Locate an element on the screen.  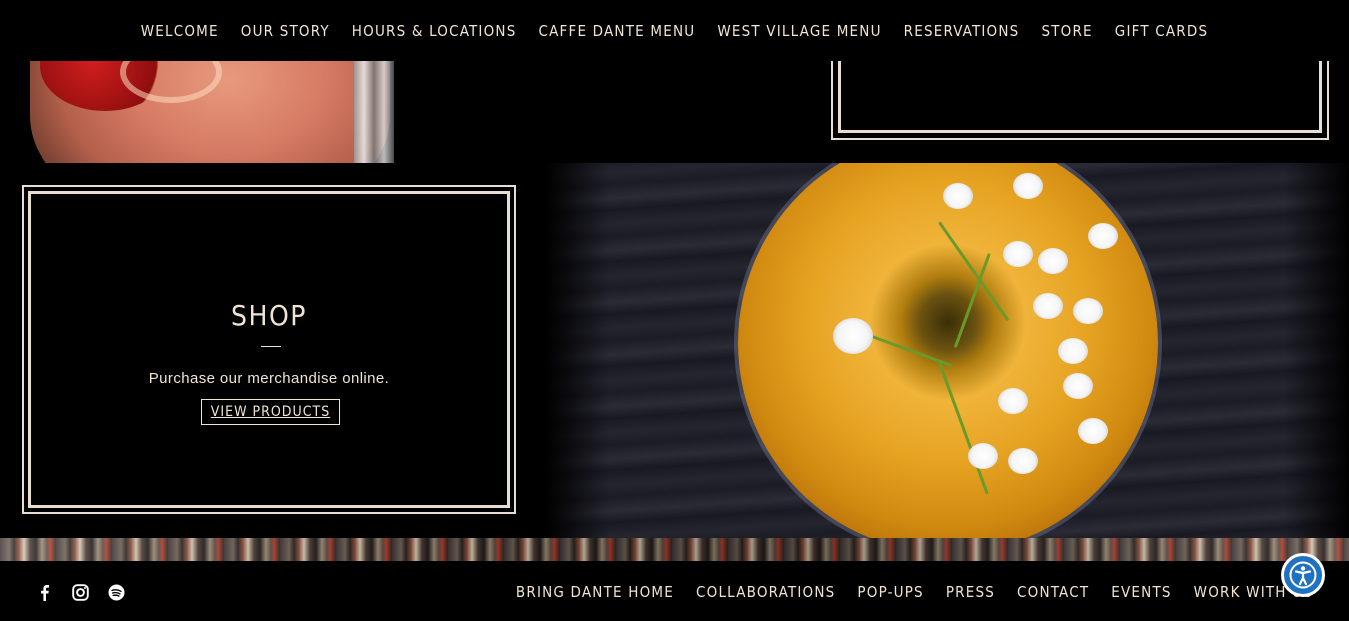
cocktail-photo-rose is located at coordinates (212, 112).